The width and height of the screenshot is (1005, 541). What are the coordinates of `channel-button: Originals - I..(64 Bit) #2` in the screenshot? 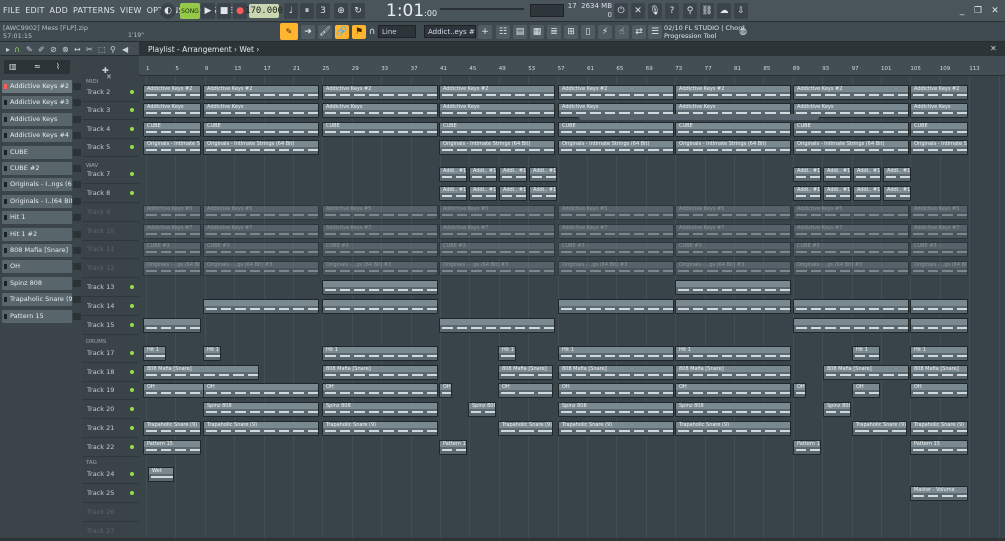 It's located at (37, 201).